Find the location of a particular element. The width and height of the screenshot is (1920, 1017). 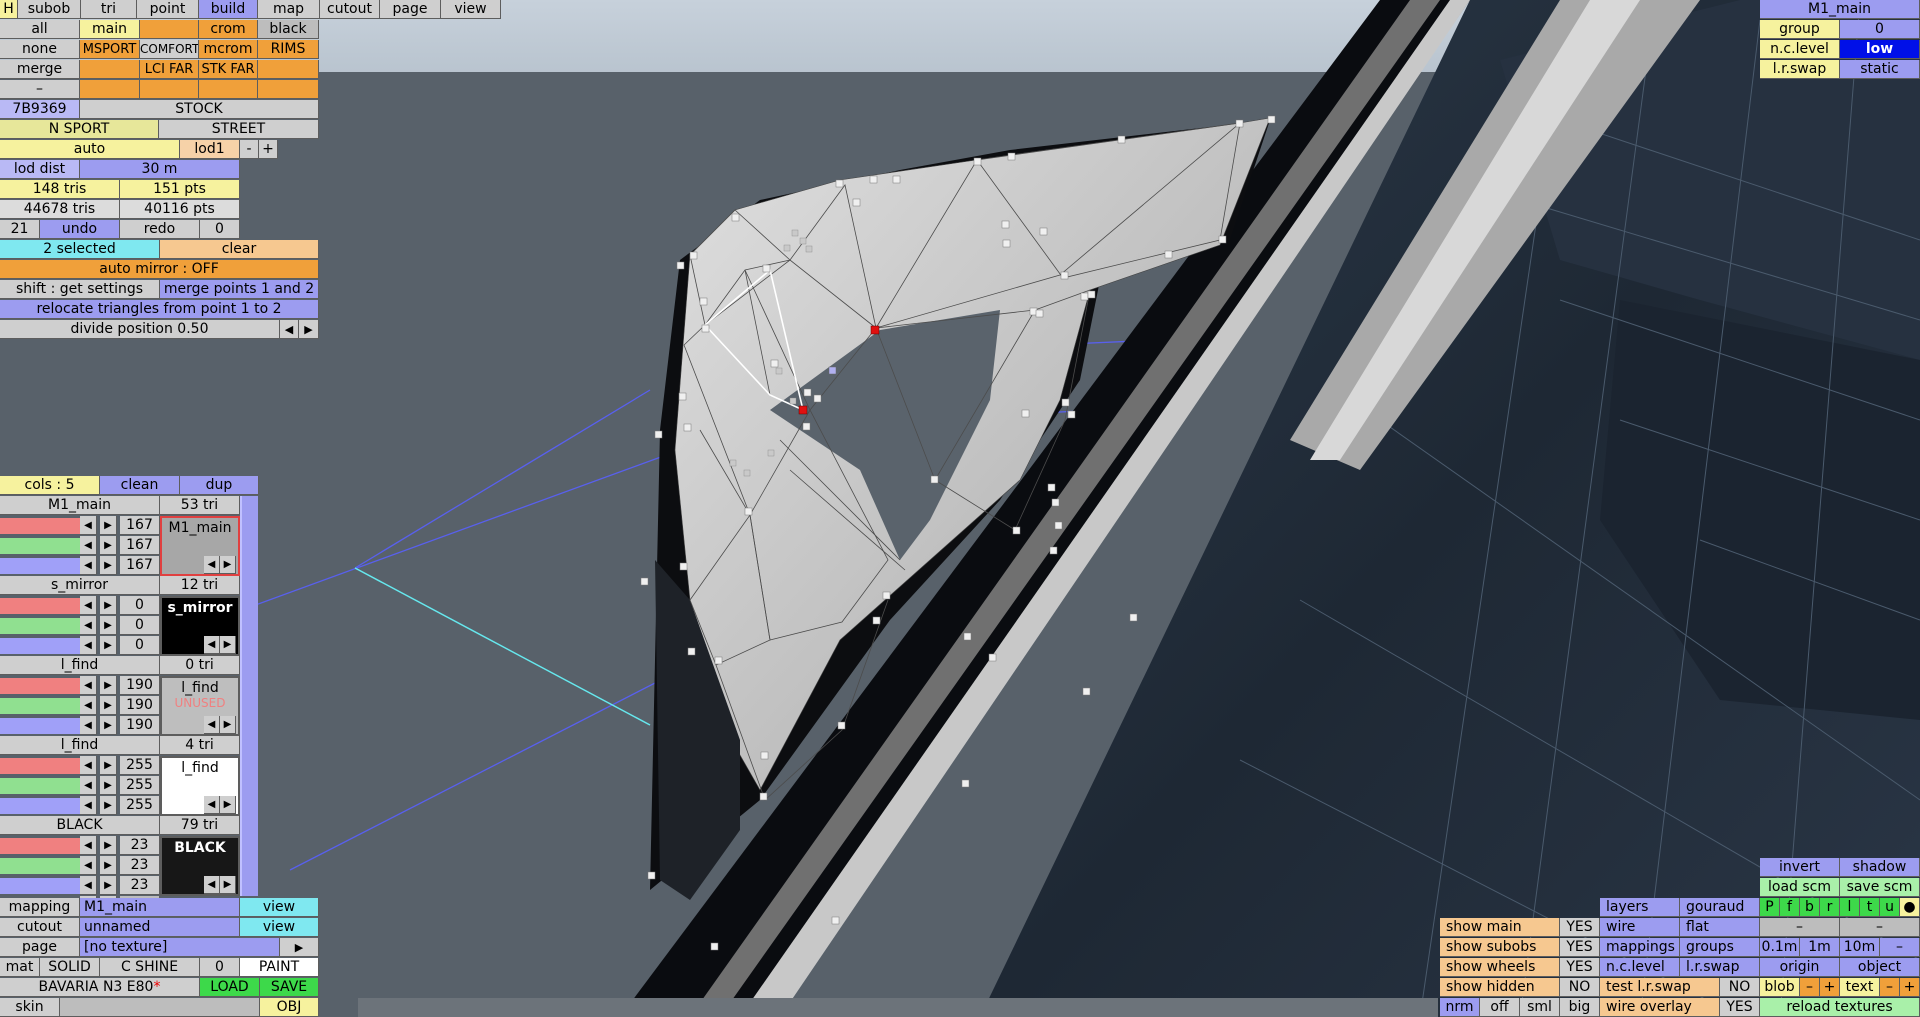

material-channel-value: 0 is located at coordinates (140, 625).